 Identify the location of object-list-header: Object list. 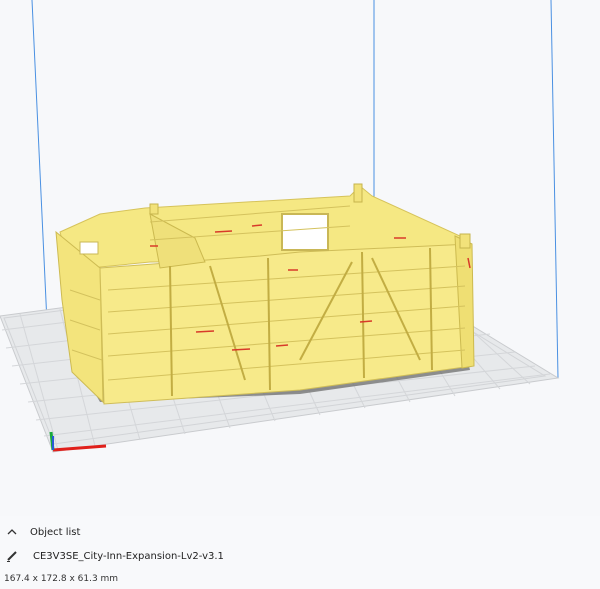
(300, 532).